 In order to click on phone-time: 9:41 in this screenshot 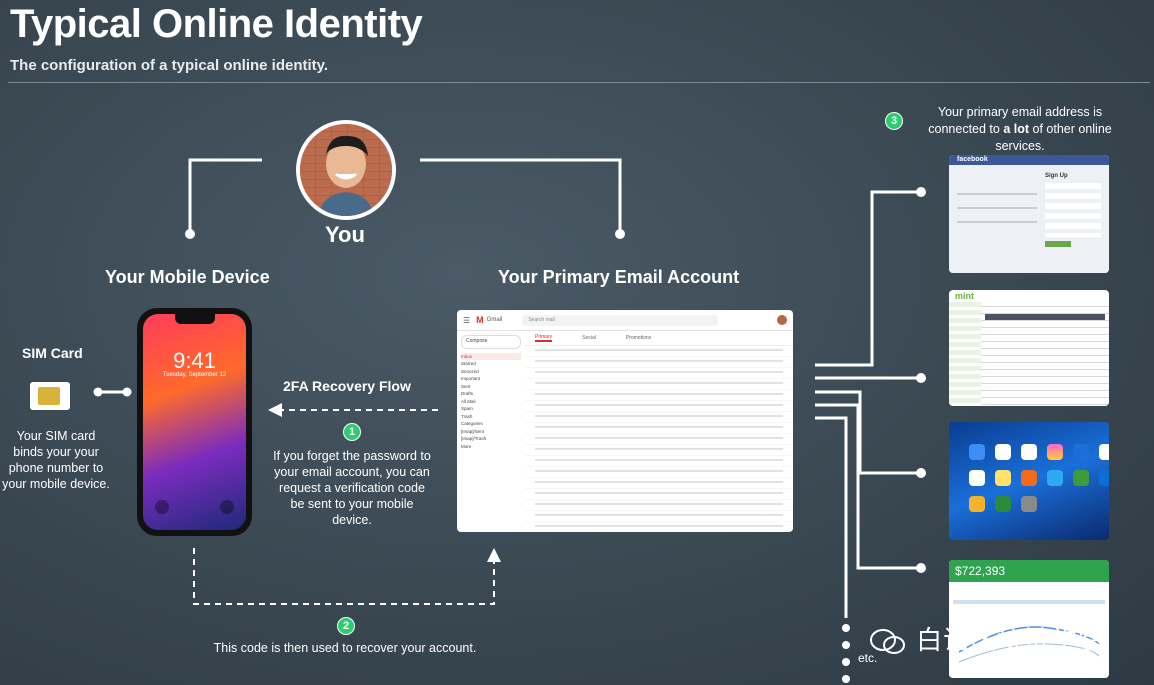, I will do `click(194, 360)`.